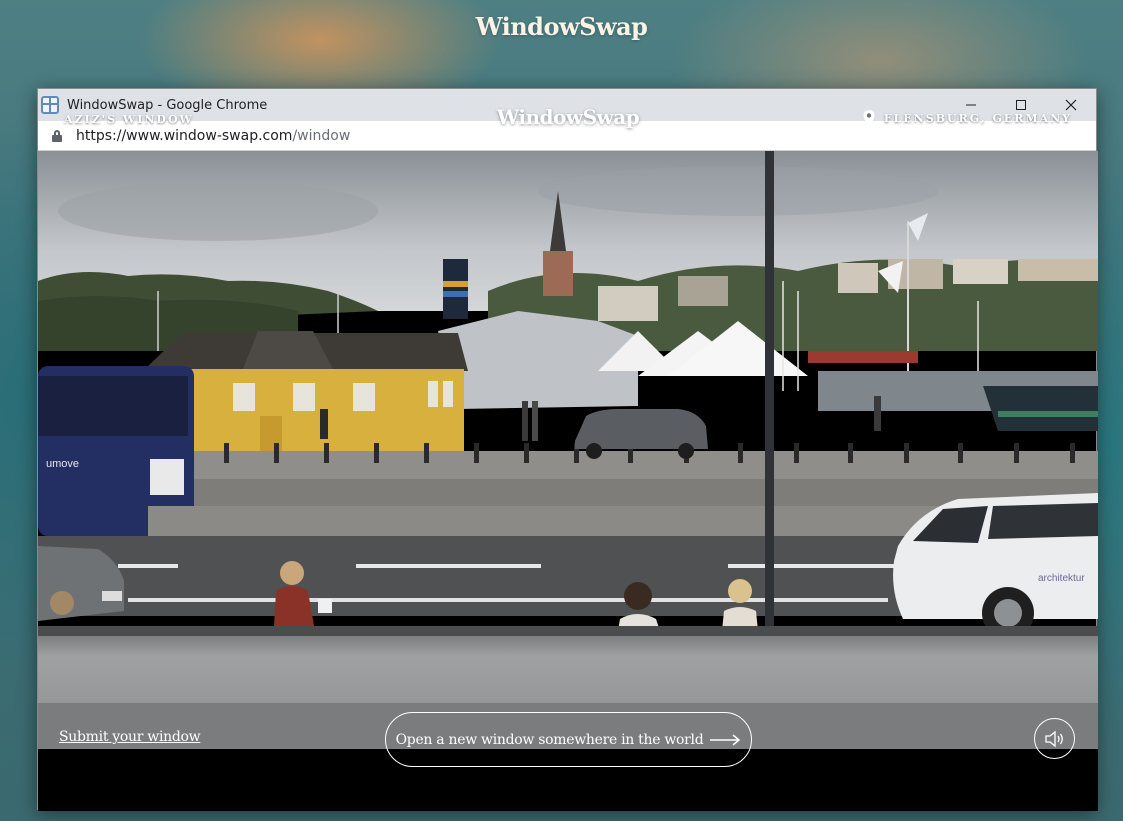  I want to click on bus-logo-text: umove, so click(62, 464).